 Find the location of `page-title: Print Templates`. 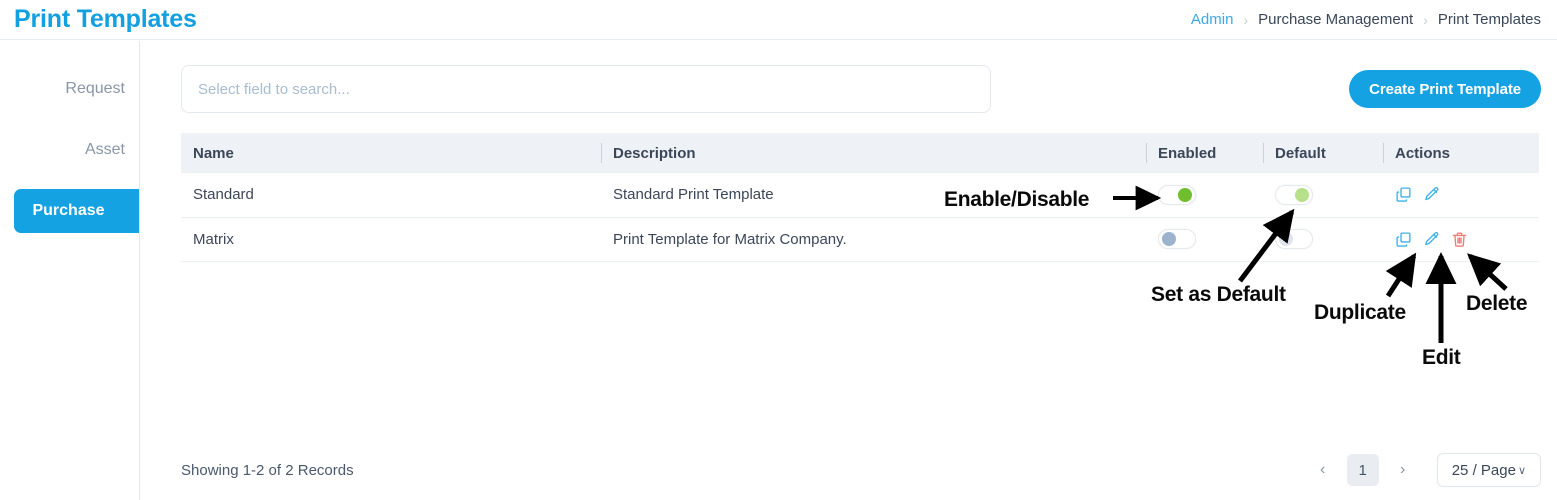

page-title: Print Templates is located at coordinates (105, 19).